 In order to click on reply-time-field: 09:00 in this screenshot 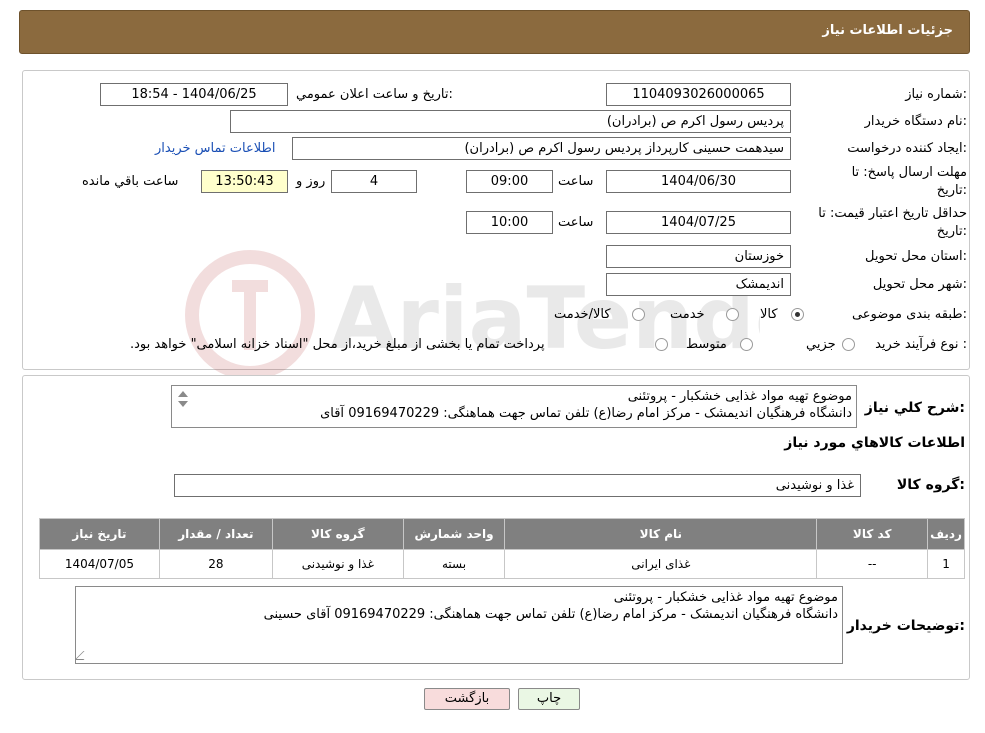, I will do `click(509, 181)`.